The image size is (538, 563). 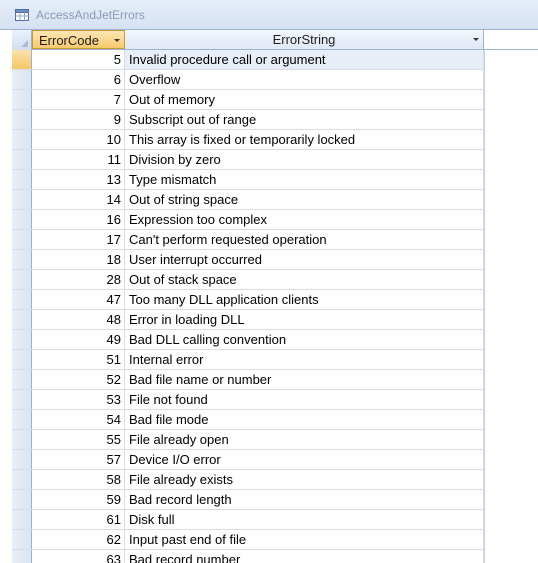 What do you see at coordinates (78, 439) in the screenshot?
I see `errorcode-cell: 55` at bounding box center [78, 439].